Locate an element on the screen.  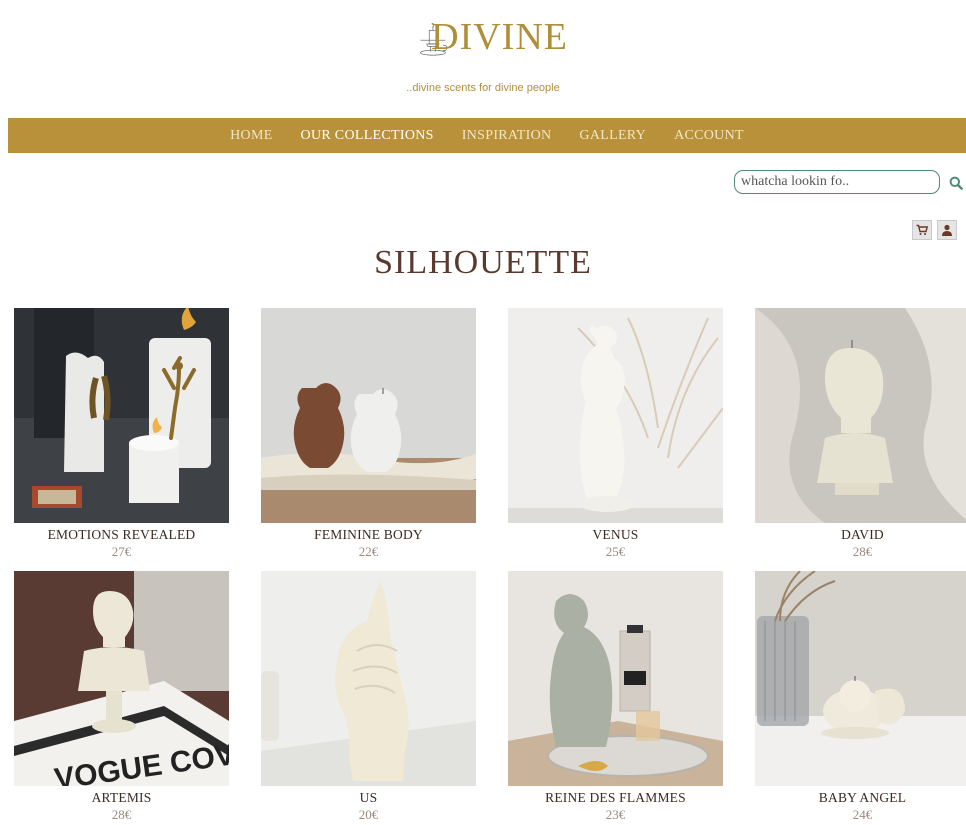
product-card: US 20€ is located at coordinates (368, 697).